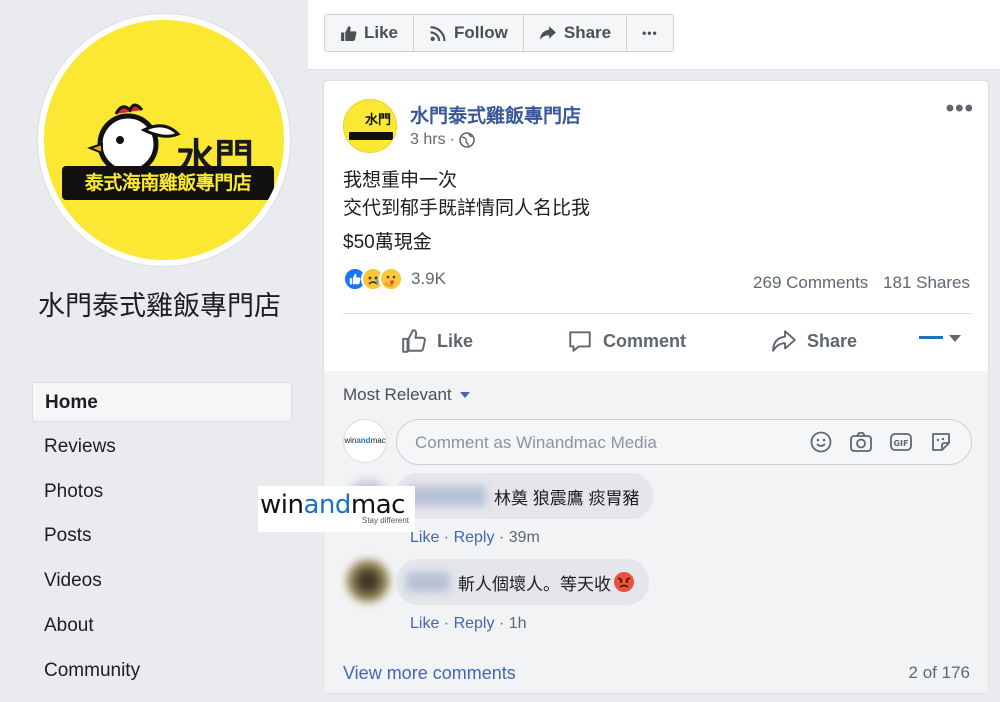  I want to click on winandmac-mini-logo-icon, so click(931, 337).